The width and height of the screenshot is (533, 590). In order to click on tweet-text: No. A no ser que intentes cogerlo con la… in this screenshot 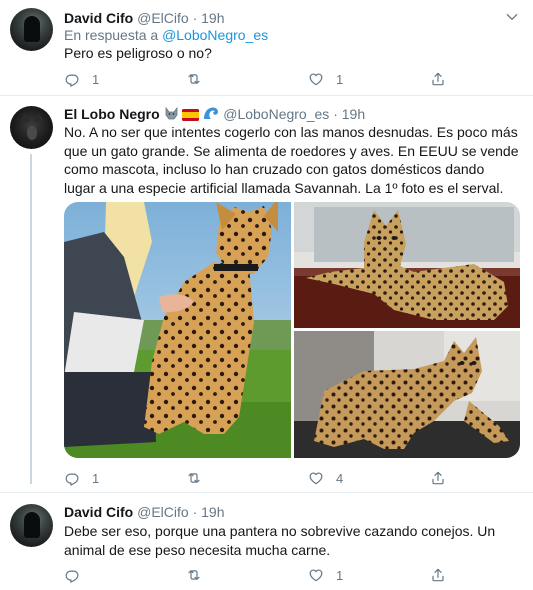, I will do `click(291, 160)`.